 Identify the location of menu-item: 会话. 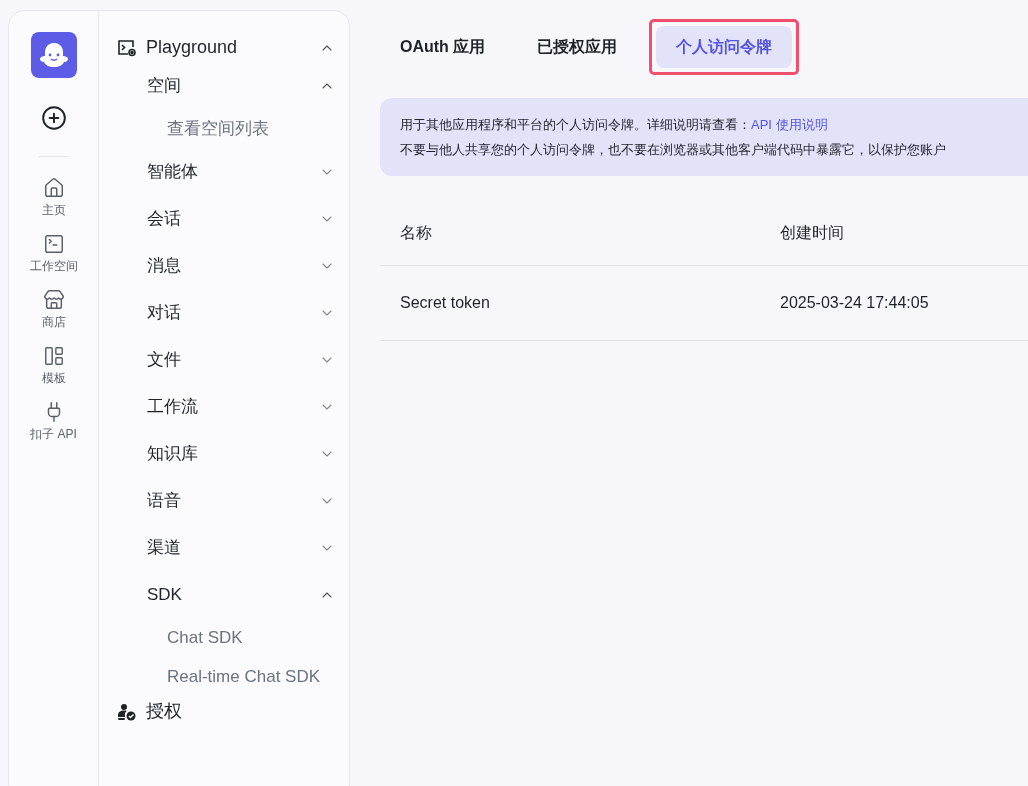
(226, 219).